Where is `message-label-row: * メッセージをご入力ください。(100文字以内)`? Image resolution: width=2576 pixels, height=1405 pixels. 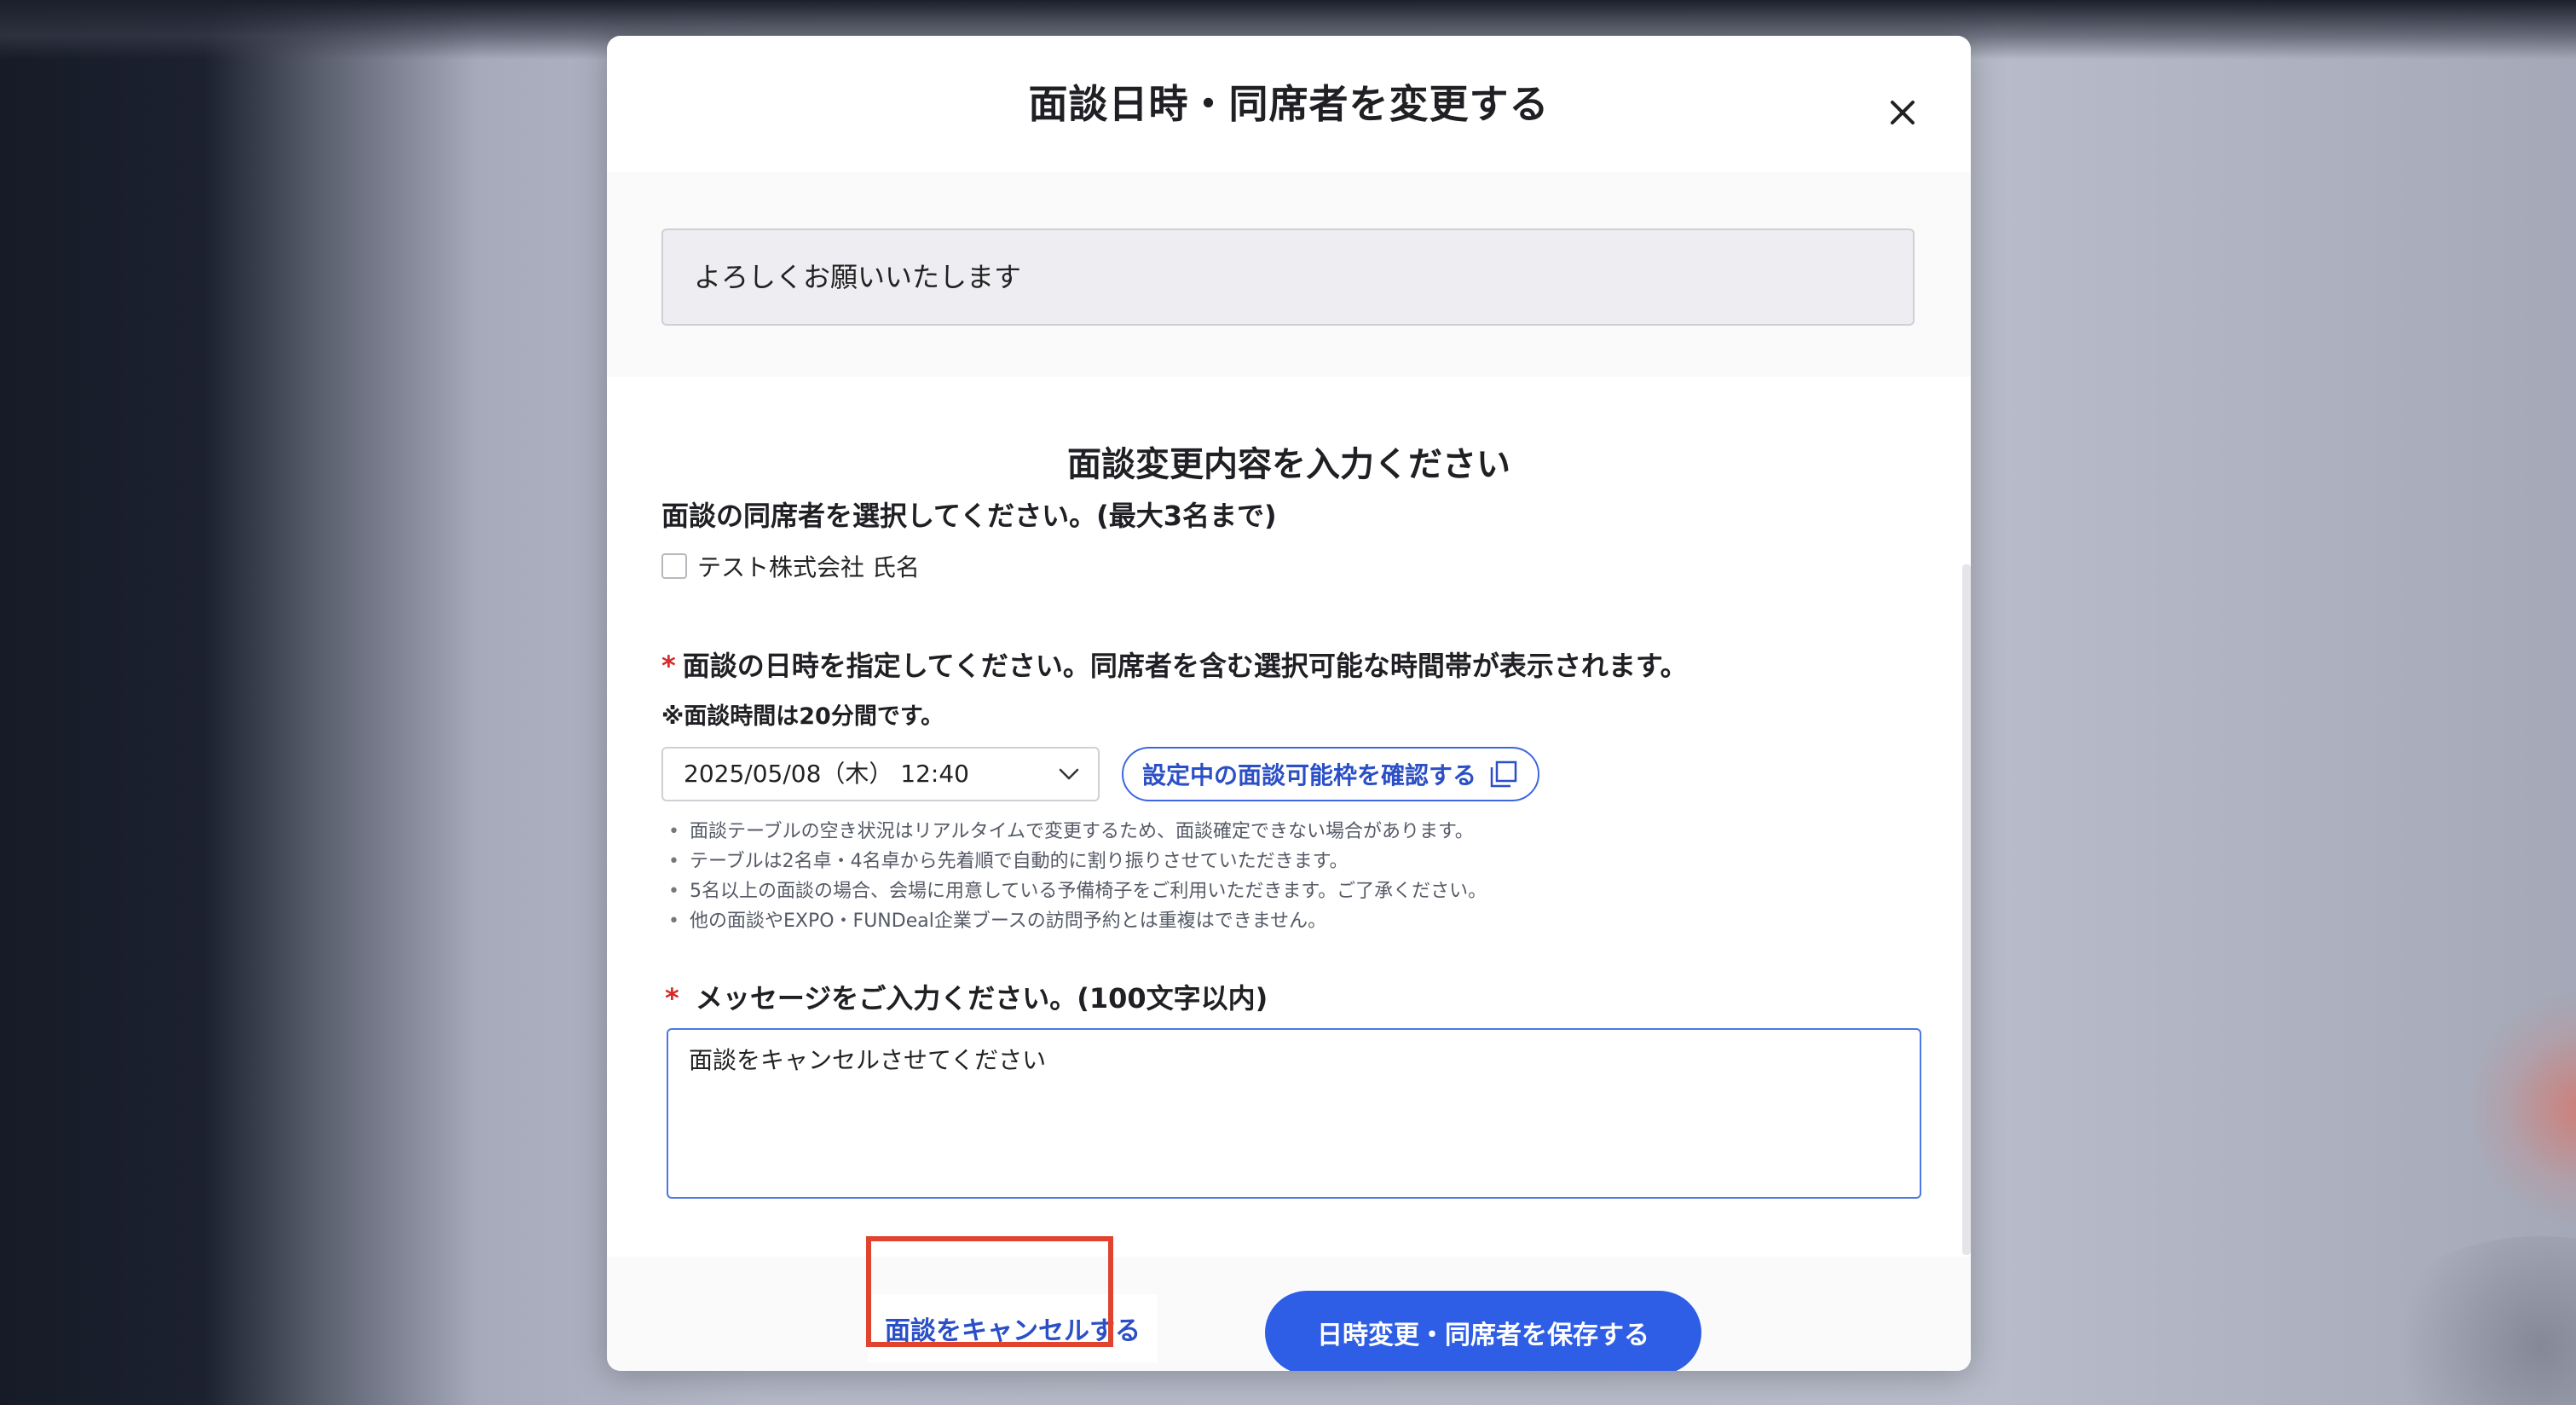
message-label-row: * メッセージをご入力ください。(100文字以内) is located at coordinates (966, 996).